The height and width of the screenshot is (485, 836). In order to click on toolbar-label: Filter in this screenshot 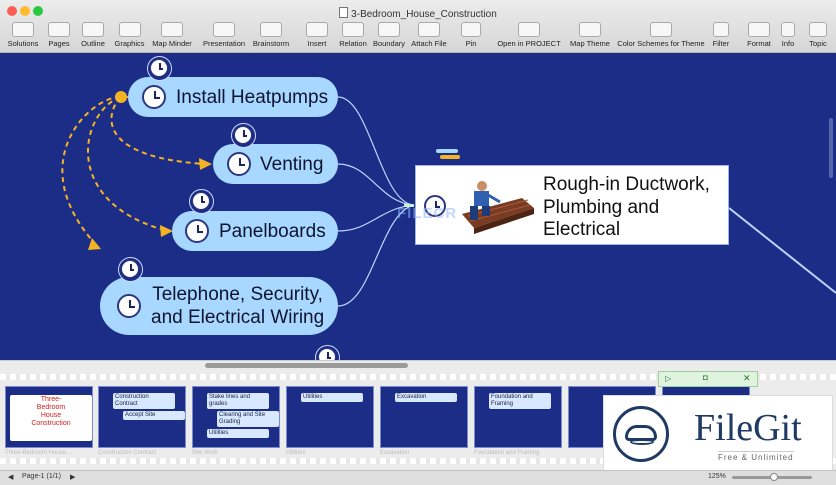, I will do `click(721, 43)`.